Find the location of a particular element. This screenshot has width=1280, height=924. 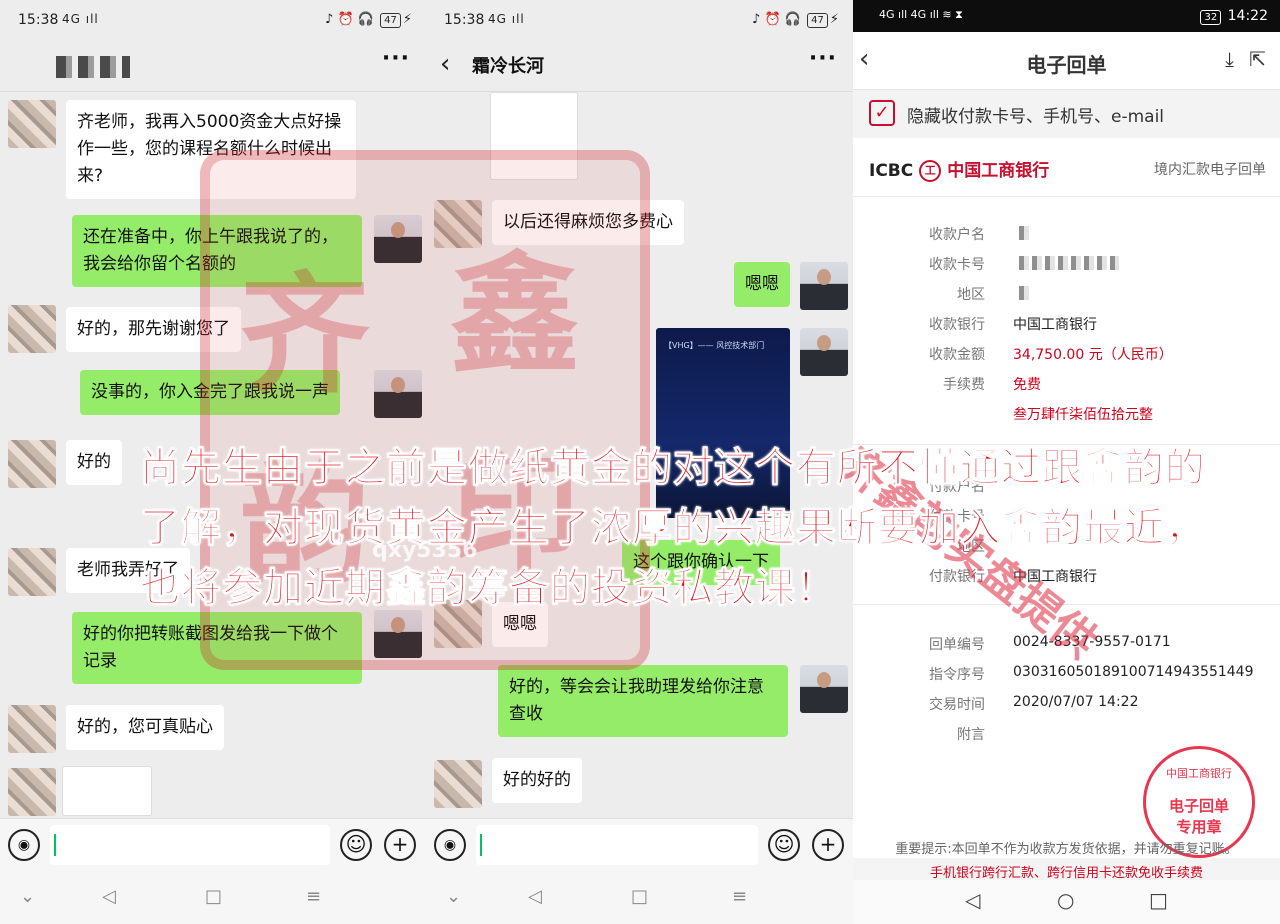

receipt-type: 境内汇款电子回单 is located at coordinates (1210, 170).